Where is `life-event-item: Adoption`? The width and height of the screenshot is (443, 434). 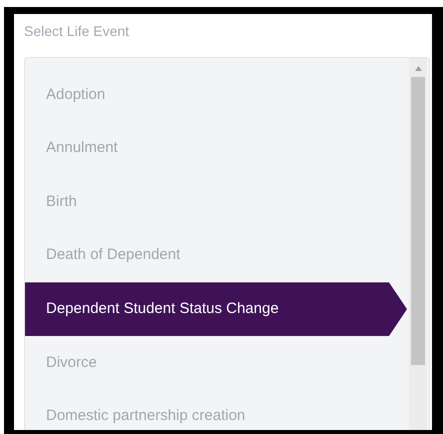
life-event-item: Adoption is located at coordinates (216, 95).